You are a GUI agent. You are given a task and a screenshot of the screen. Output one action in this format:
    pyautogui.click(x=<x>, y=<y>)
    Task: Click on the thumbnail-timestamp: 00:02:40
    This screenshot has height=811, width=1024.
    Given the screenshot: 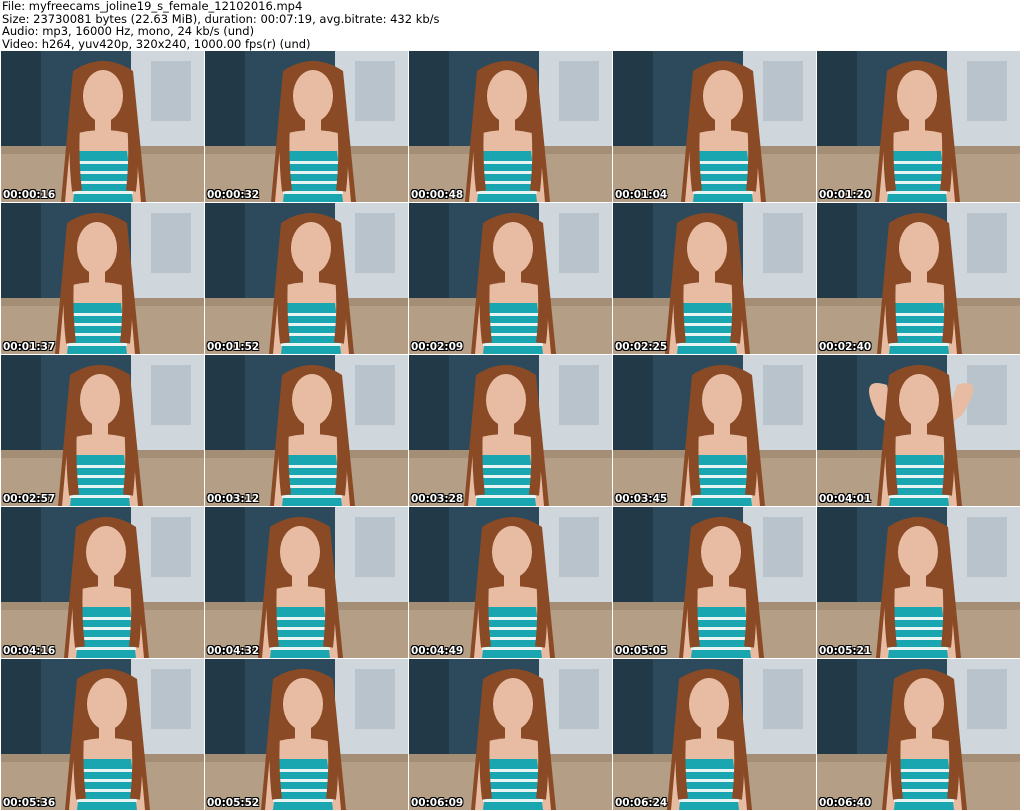 What is the action you would take?
    pyautogui.click(x=845, y=347)
    